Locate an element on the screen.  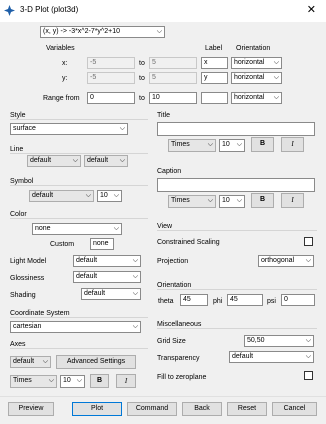
color-value: none is located at coordinates (43, 228).